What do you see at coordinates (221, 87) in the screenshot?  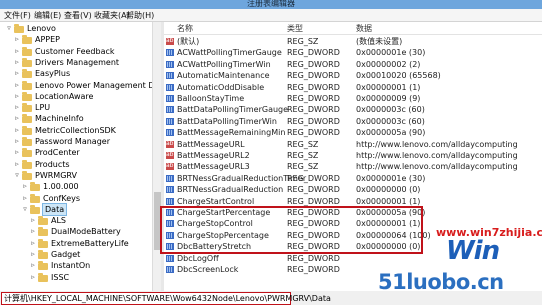 I see `value-name: AutomaticOddDisable` at bounding box center [221, 87].